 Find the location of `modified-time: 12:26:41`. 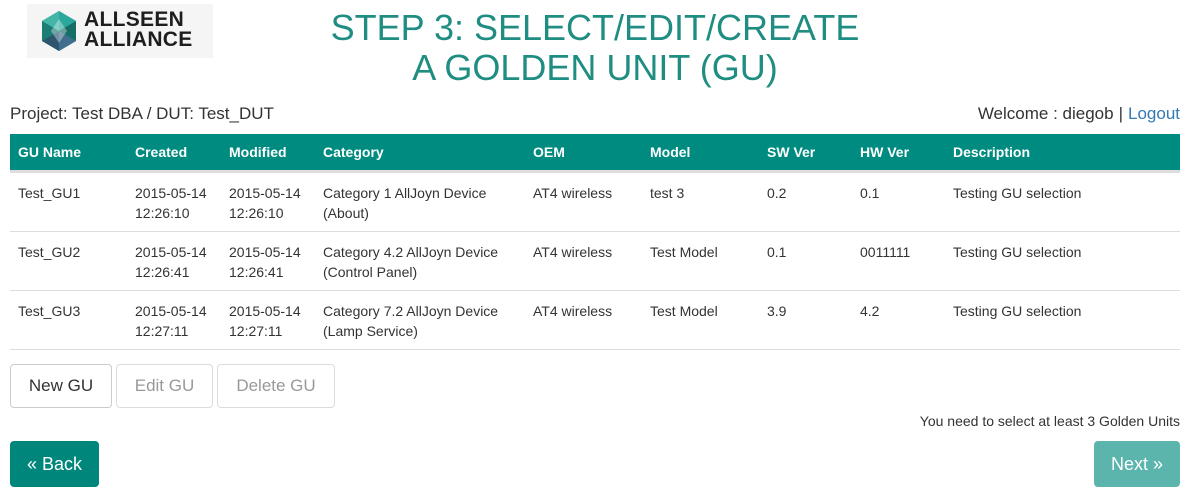

modified-time: 12:26:41 is located at coordinates (256, 271).